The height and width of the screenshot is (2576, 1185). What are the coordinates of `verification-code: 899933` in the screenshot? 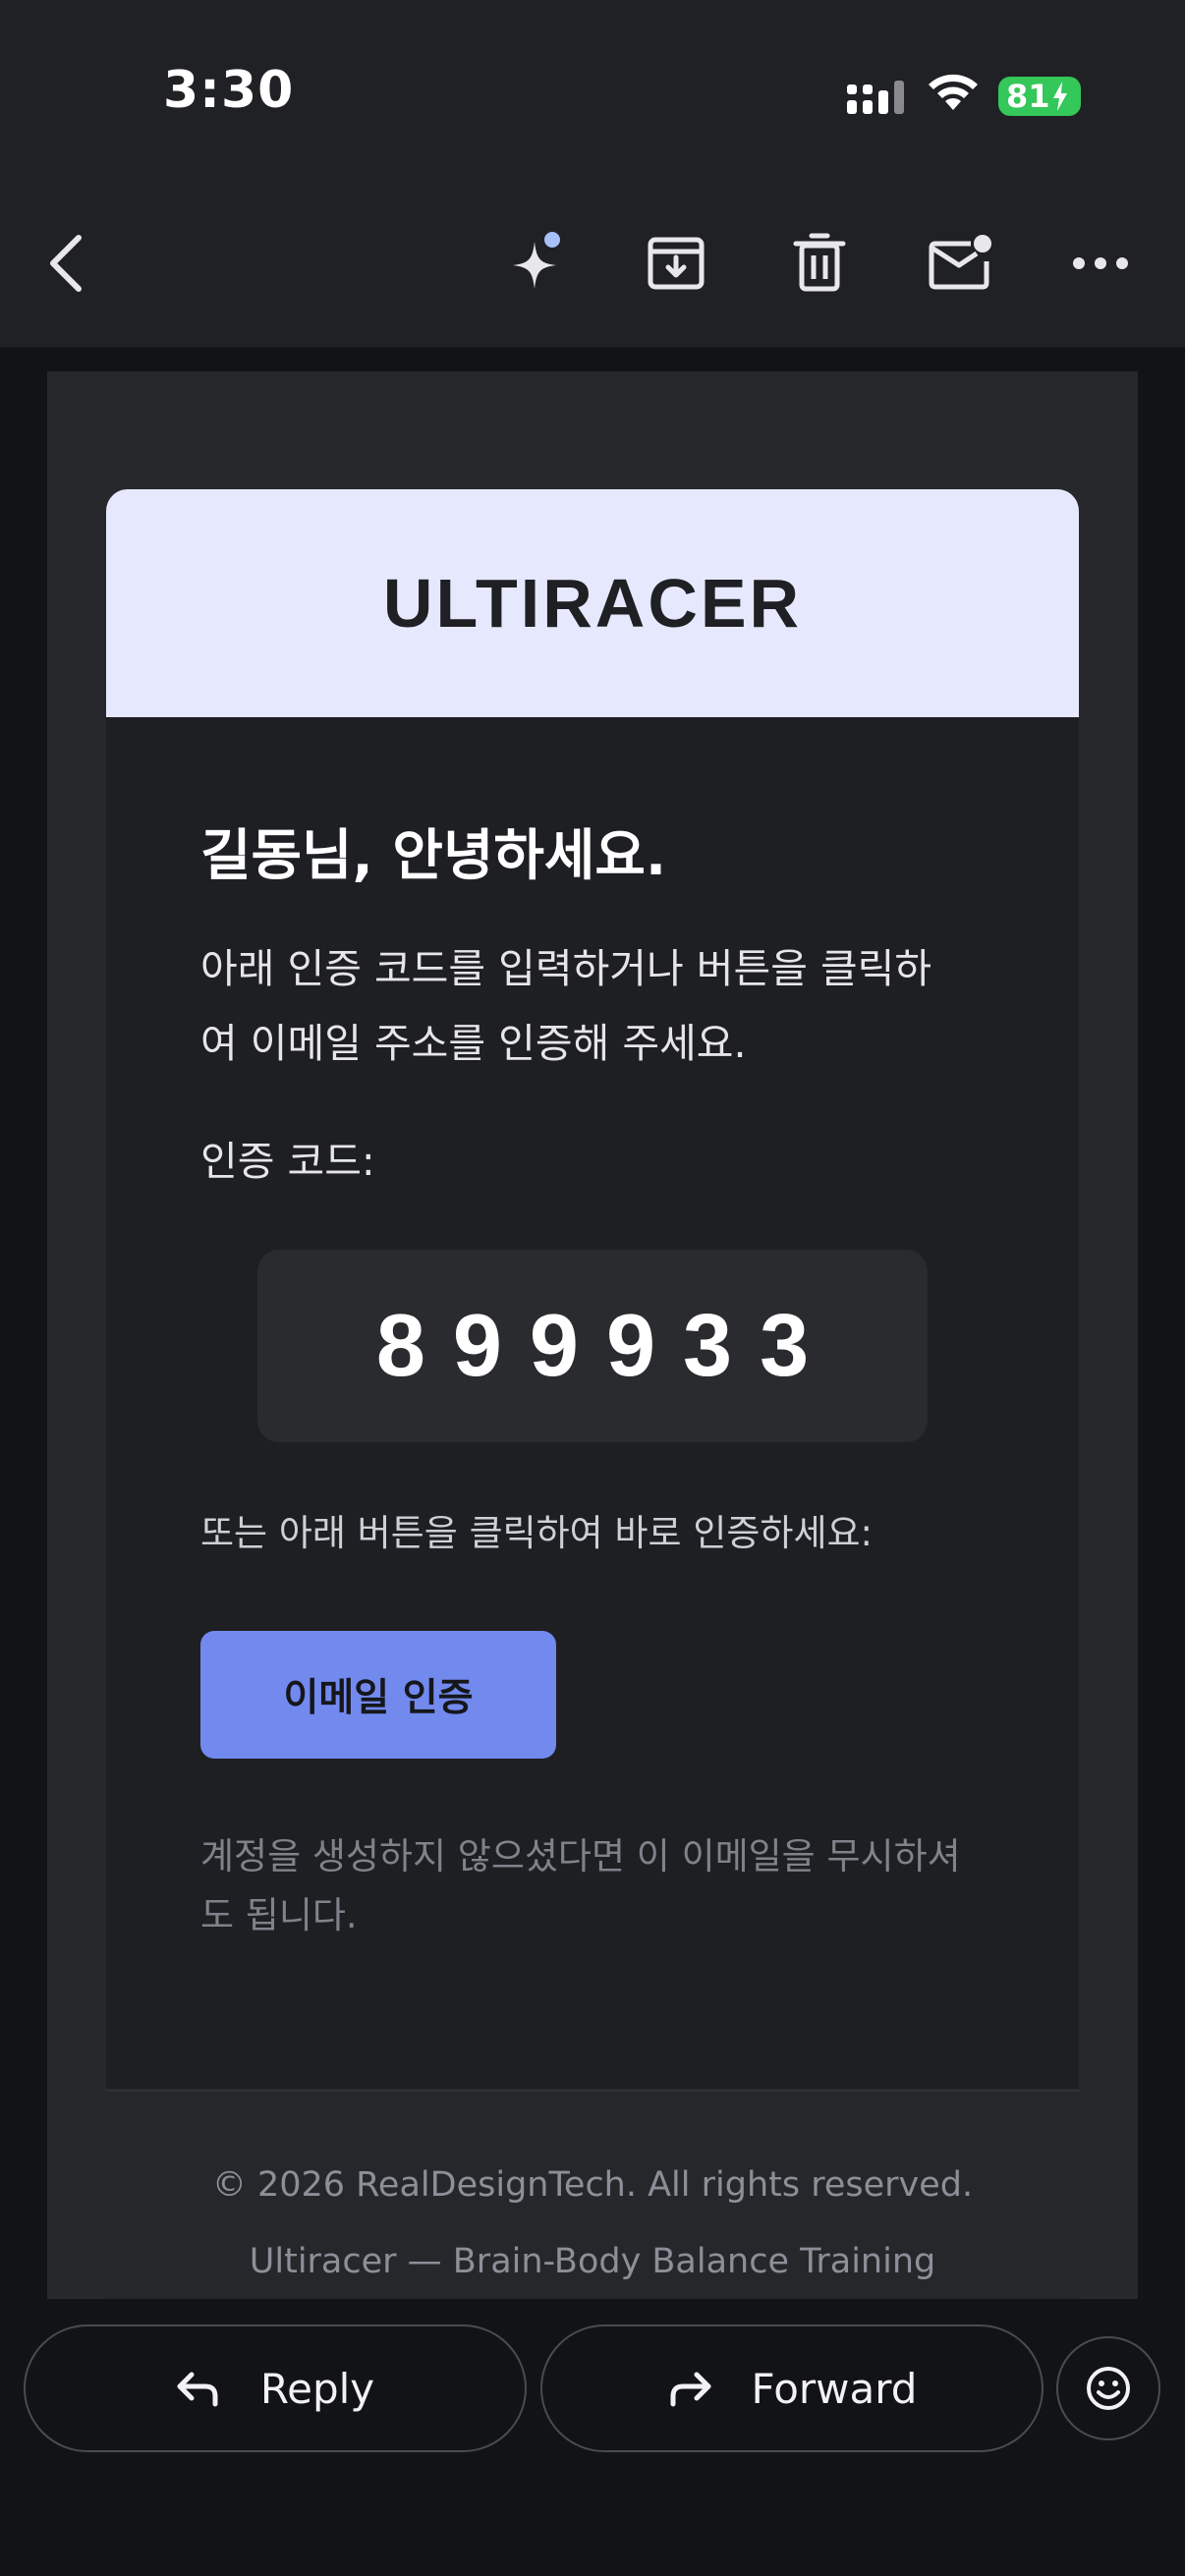 It's located at (606, 1345).